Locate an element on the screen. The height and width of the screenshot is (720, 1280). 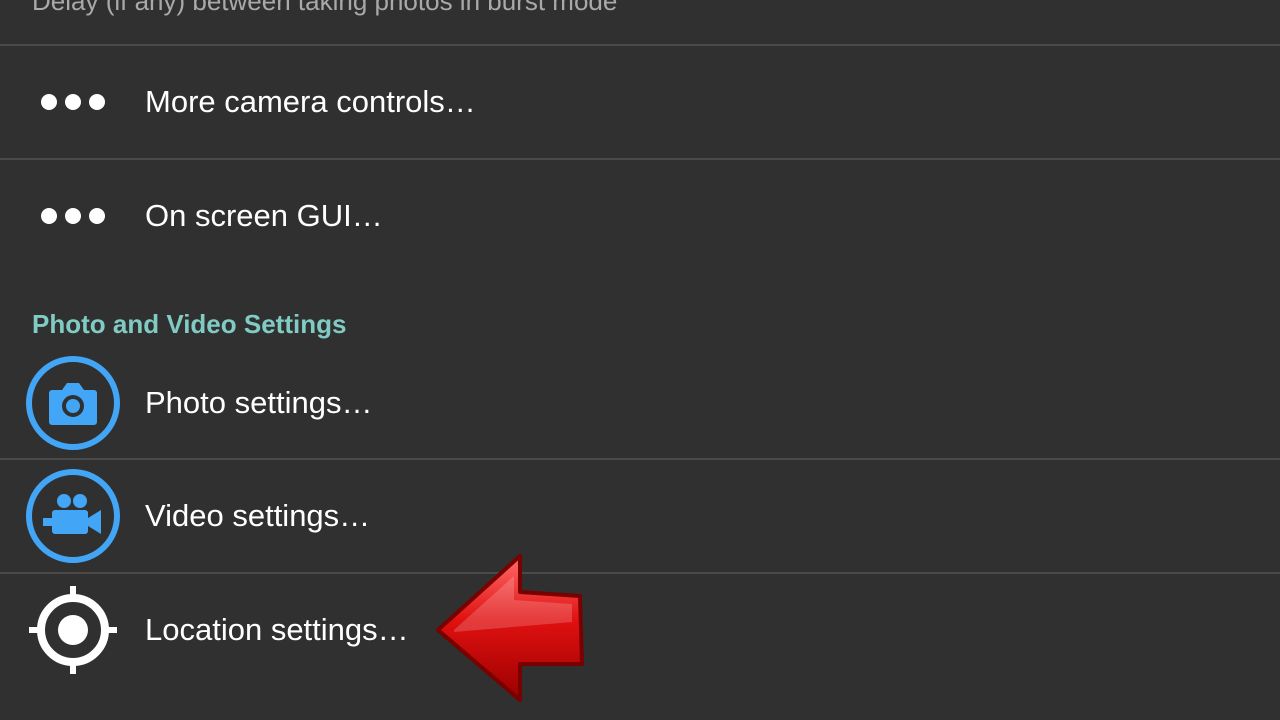
camera-icon is located at coordinates (73, 403).